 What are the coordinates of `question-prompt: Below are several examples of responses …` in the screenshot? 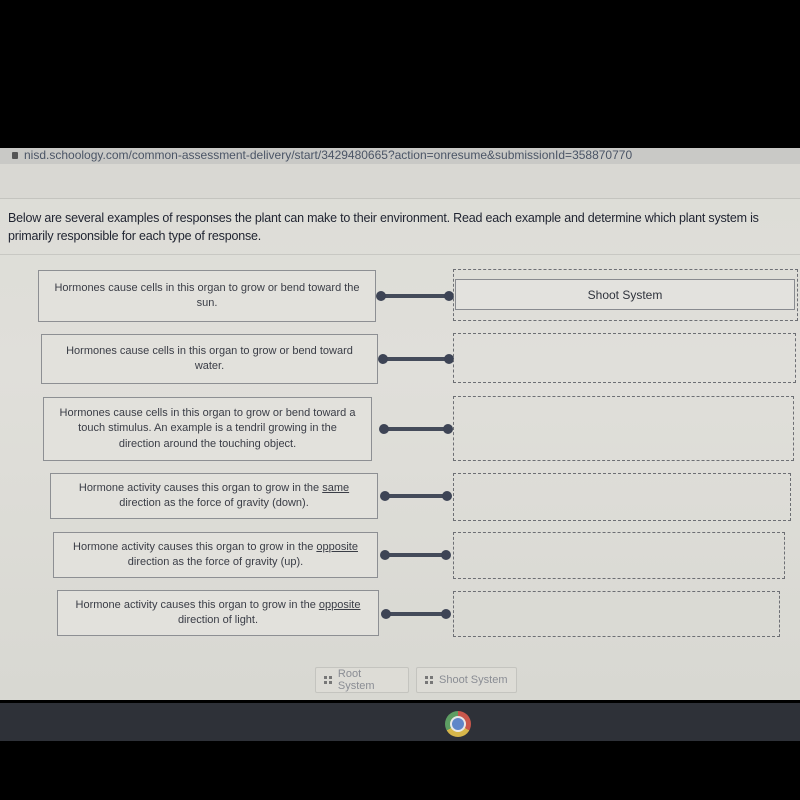 It's located at (383, 227).